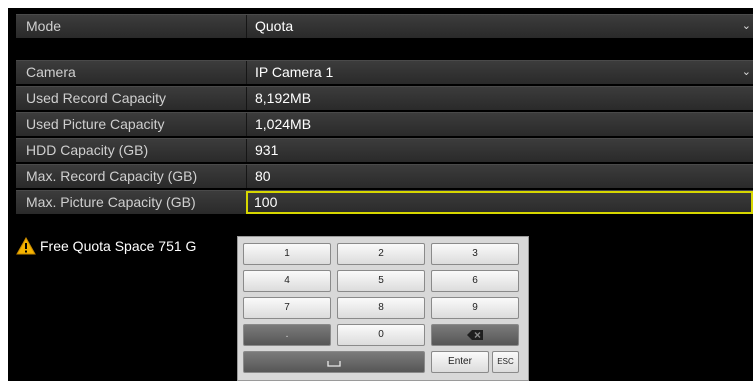 The height and width of the screenshot is (381, 753). What do you see at coordinates (51, 72) in the screenshot?
I see `camera-label: Camera` at bounding box center [51, 72].